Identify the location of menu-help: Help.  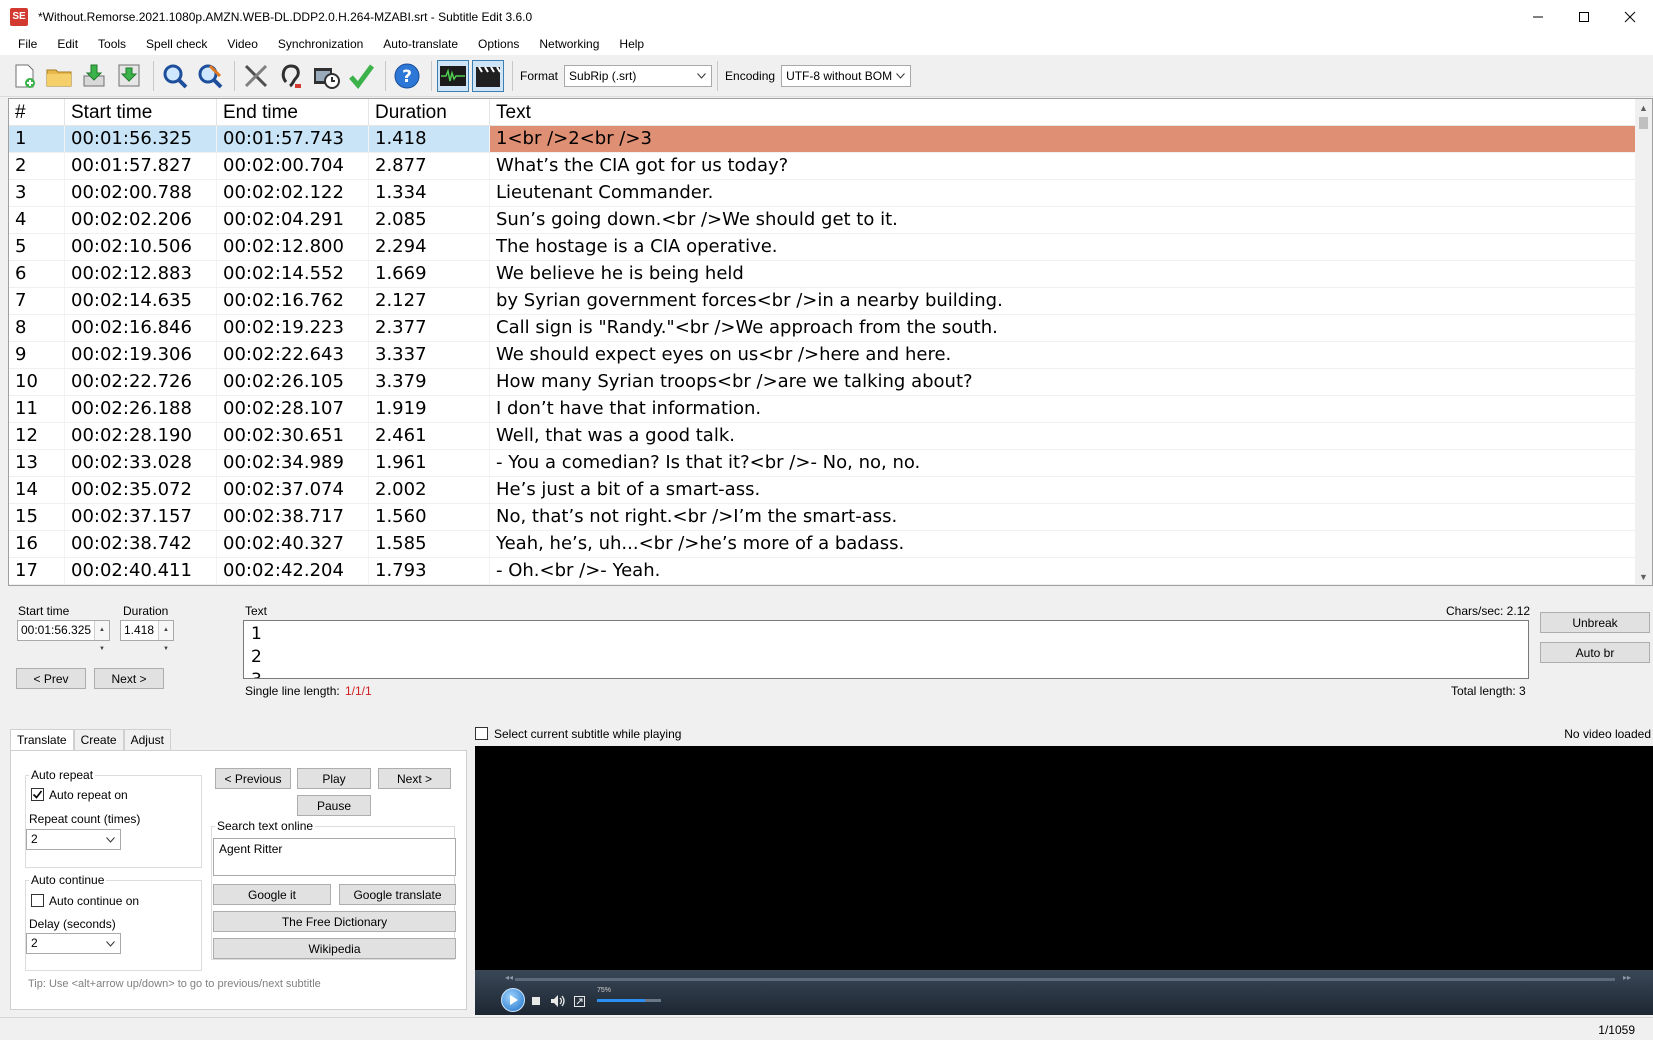
(631, 44).